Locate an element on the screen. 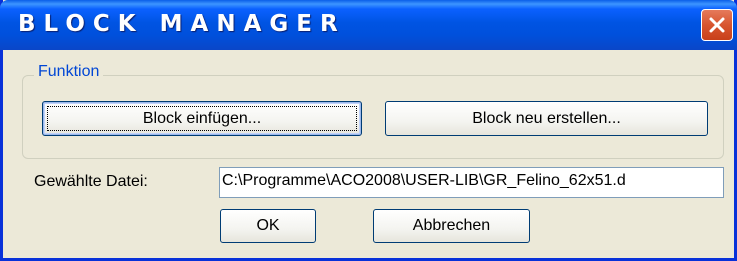  cancel-button: Abbrechen is located at coordinates (451, 226).